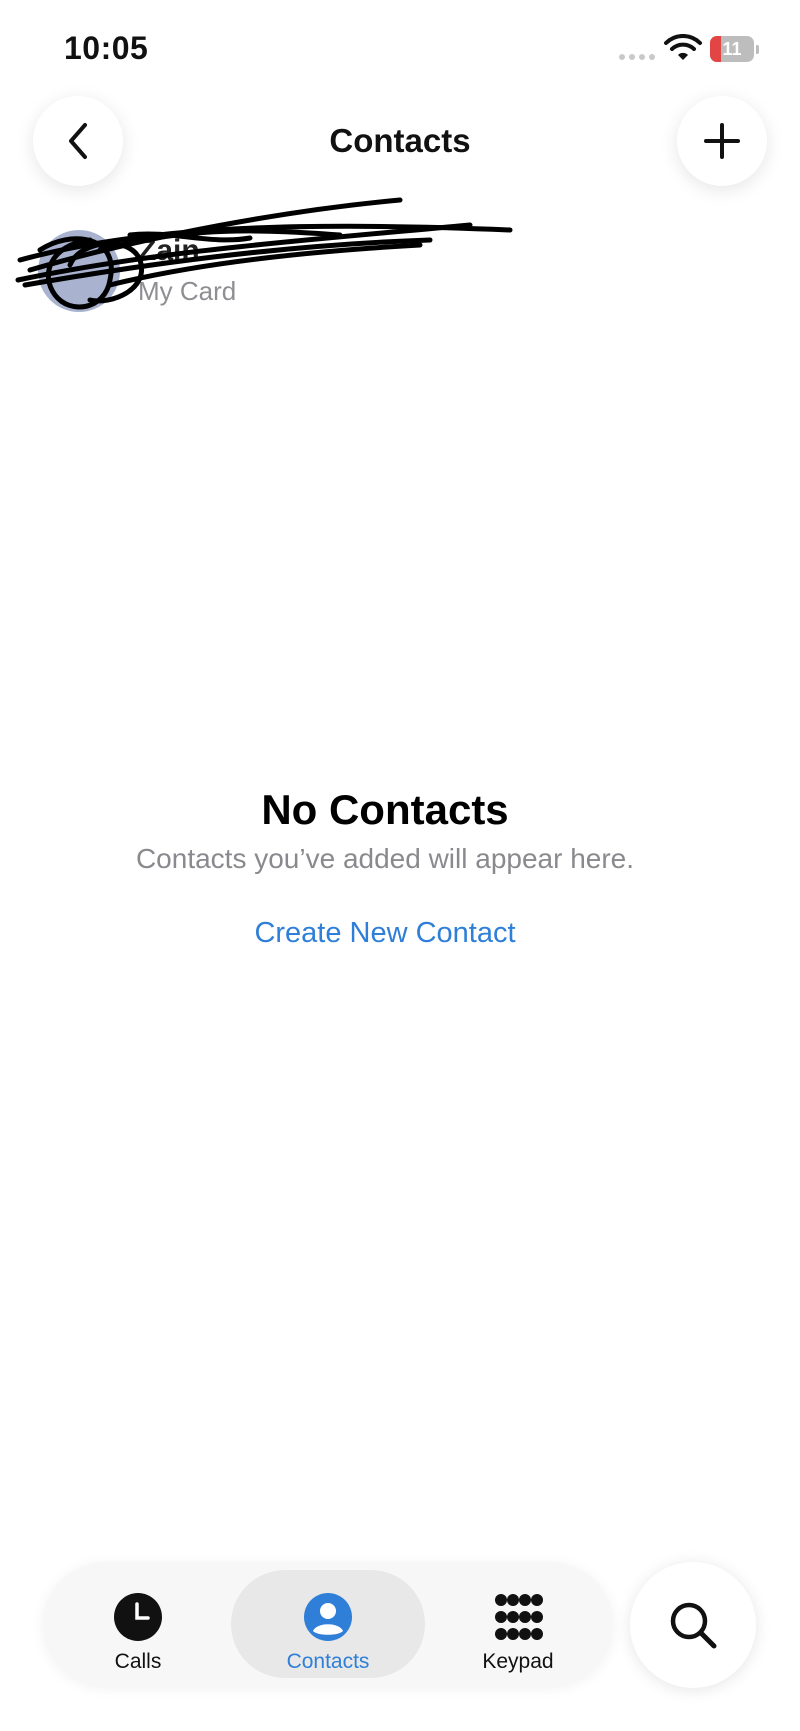  What do you see at coordinates (328, 1617) in the screenshot?
I see `person-circle-icon` at bounding box center [328, 1617].